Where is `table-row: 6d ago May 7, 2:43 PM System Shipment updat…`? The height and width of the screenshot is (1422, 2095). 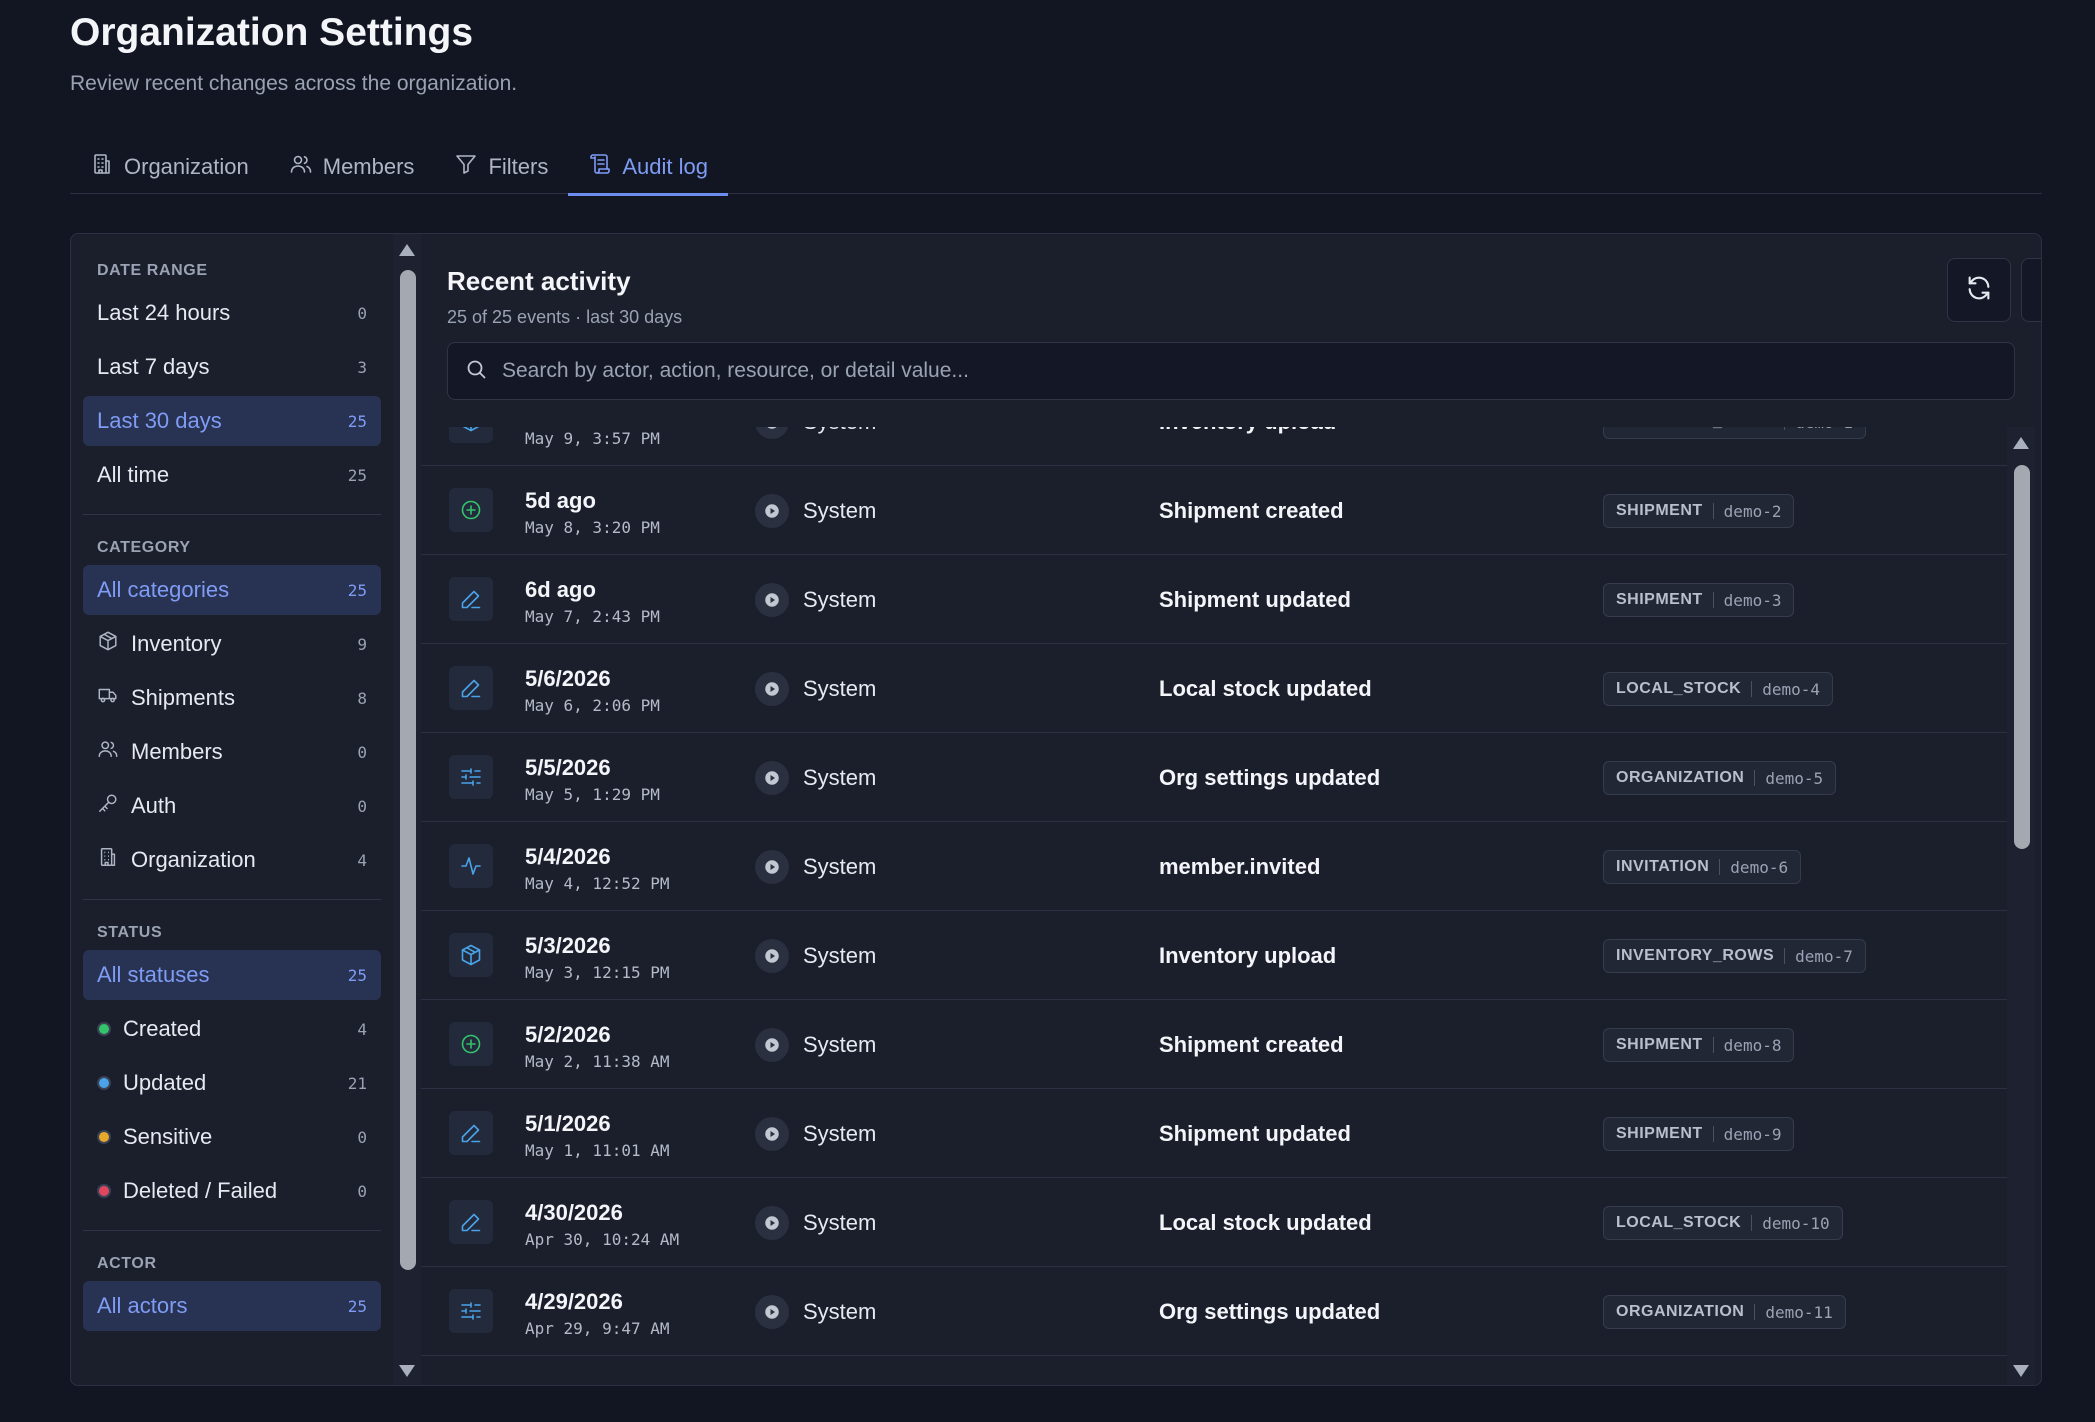 table-row: 6d ago May 7, 2:43 PM System Shipment updat… is located at coordinates (1214, 599).